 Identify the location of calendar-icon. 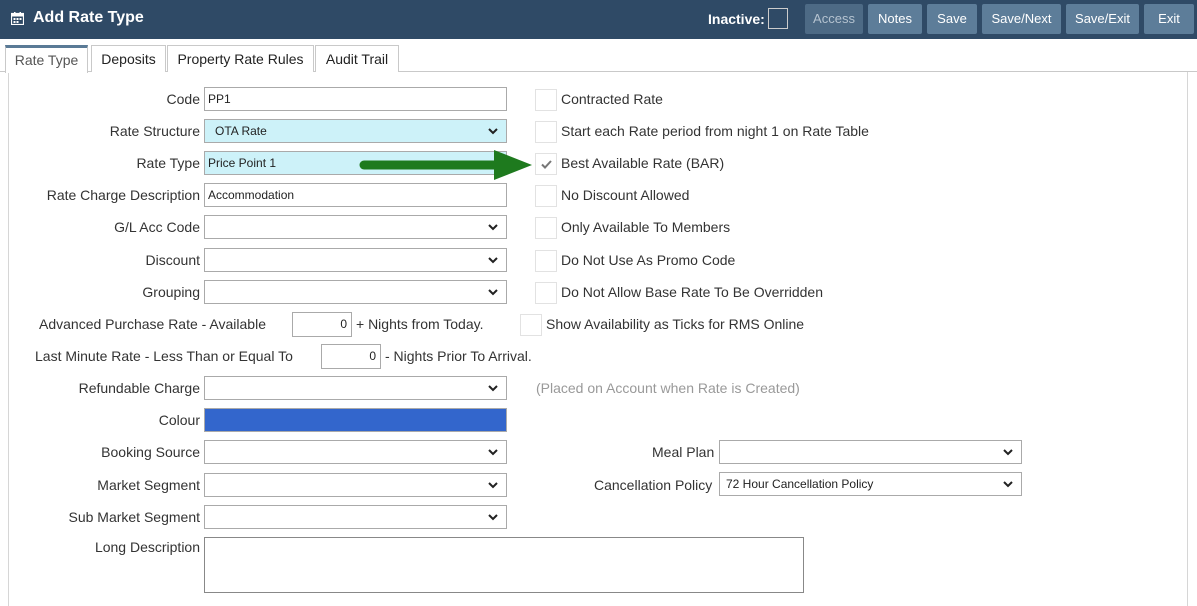
(17, 18).